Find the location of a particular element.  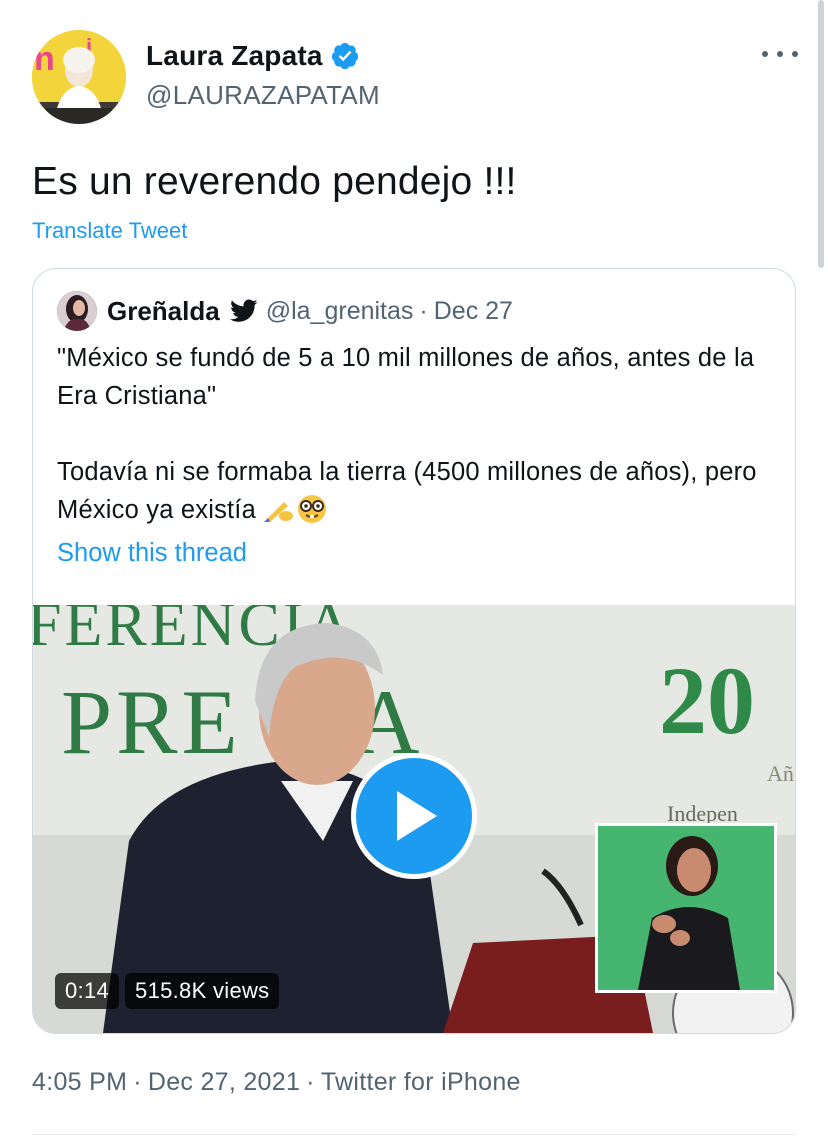

translate-tweet-link: Translate Tweet is located at coordinates (109, 231).